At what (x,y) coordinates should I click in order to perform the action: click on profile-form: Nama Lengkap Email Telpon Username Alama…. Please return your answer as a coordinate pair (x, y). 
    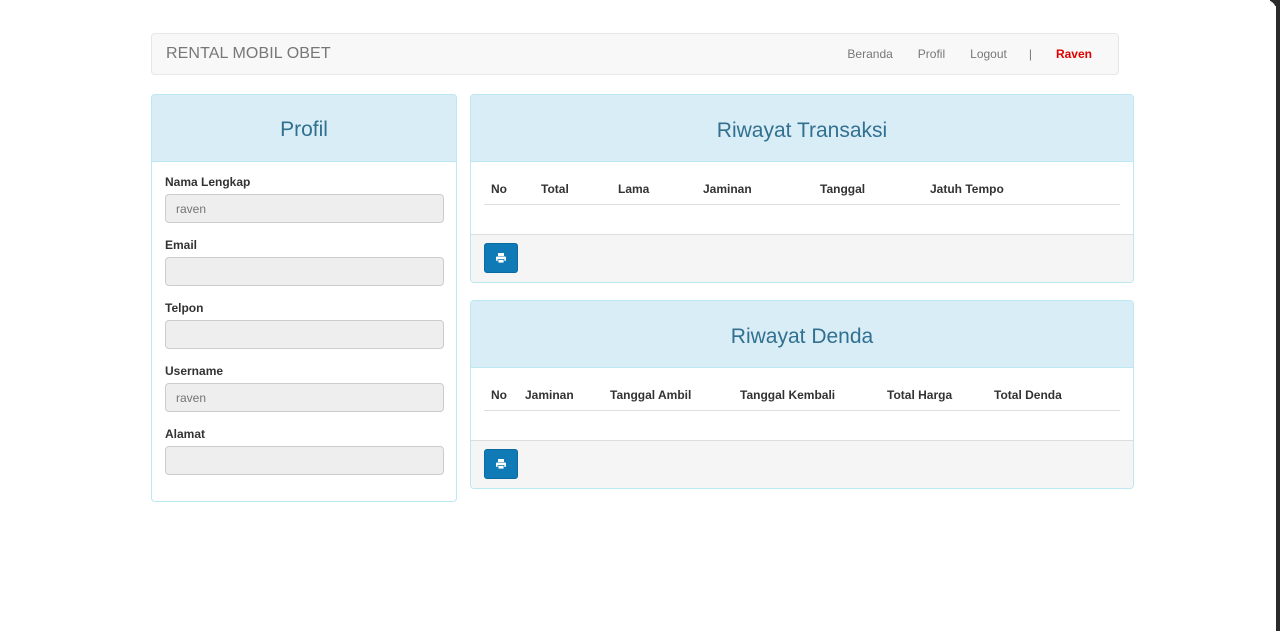
    Looking at the image, I should click on (304, 318).